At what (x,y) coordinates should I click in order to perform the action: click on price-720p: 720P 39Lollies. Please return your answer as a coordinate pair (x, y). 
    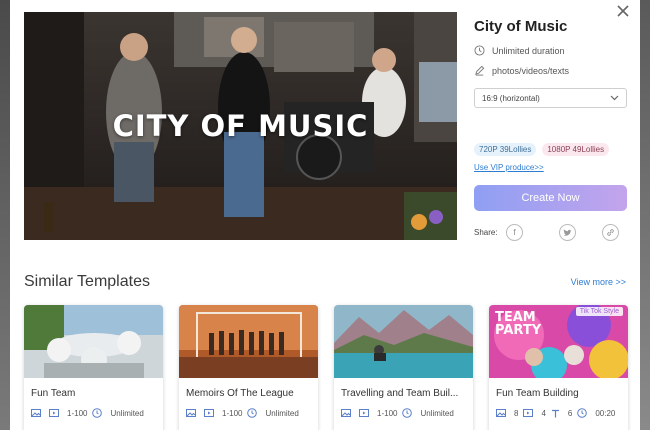
    Looking at the image, I should click on (505, 149).